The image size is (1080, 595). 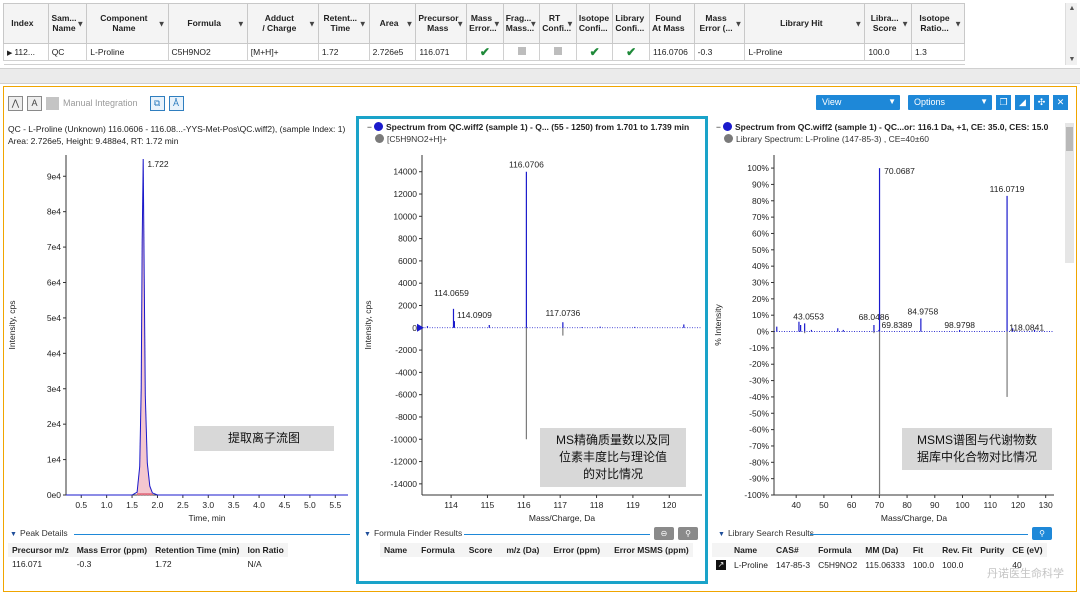 I want to click on y-tick-label: 80%, so click(x=760, y=201).